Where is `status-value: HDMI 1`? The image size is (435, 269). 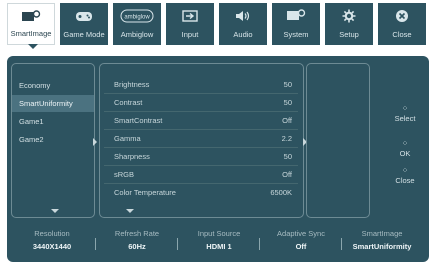 status-value: HDMI 1 is located at coordinates (219, 246).